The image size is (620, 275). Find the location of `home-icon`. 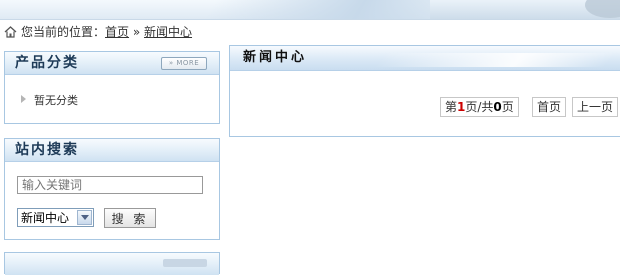

home-icon is located at coordinates (10, 32).